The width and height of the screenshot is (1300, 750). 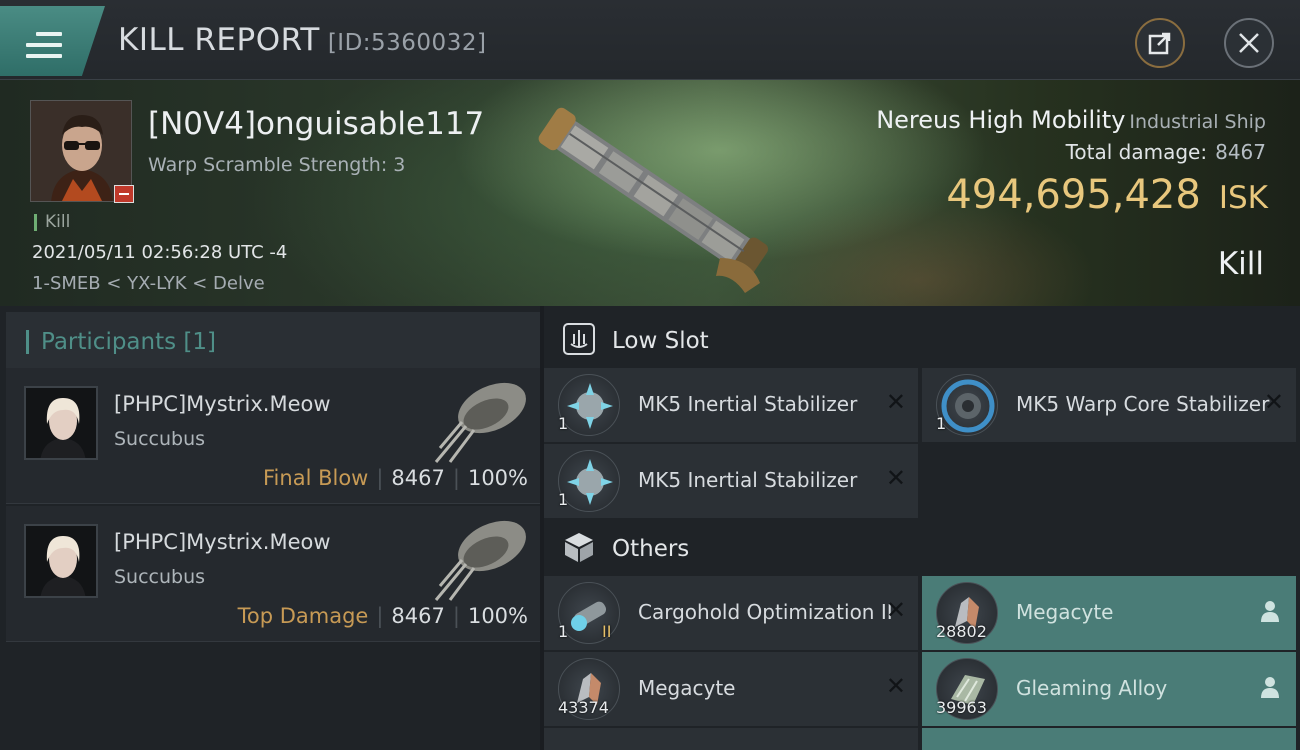 I want to click on close-button, so click(x=1249, y=43).